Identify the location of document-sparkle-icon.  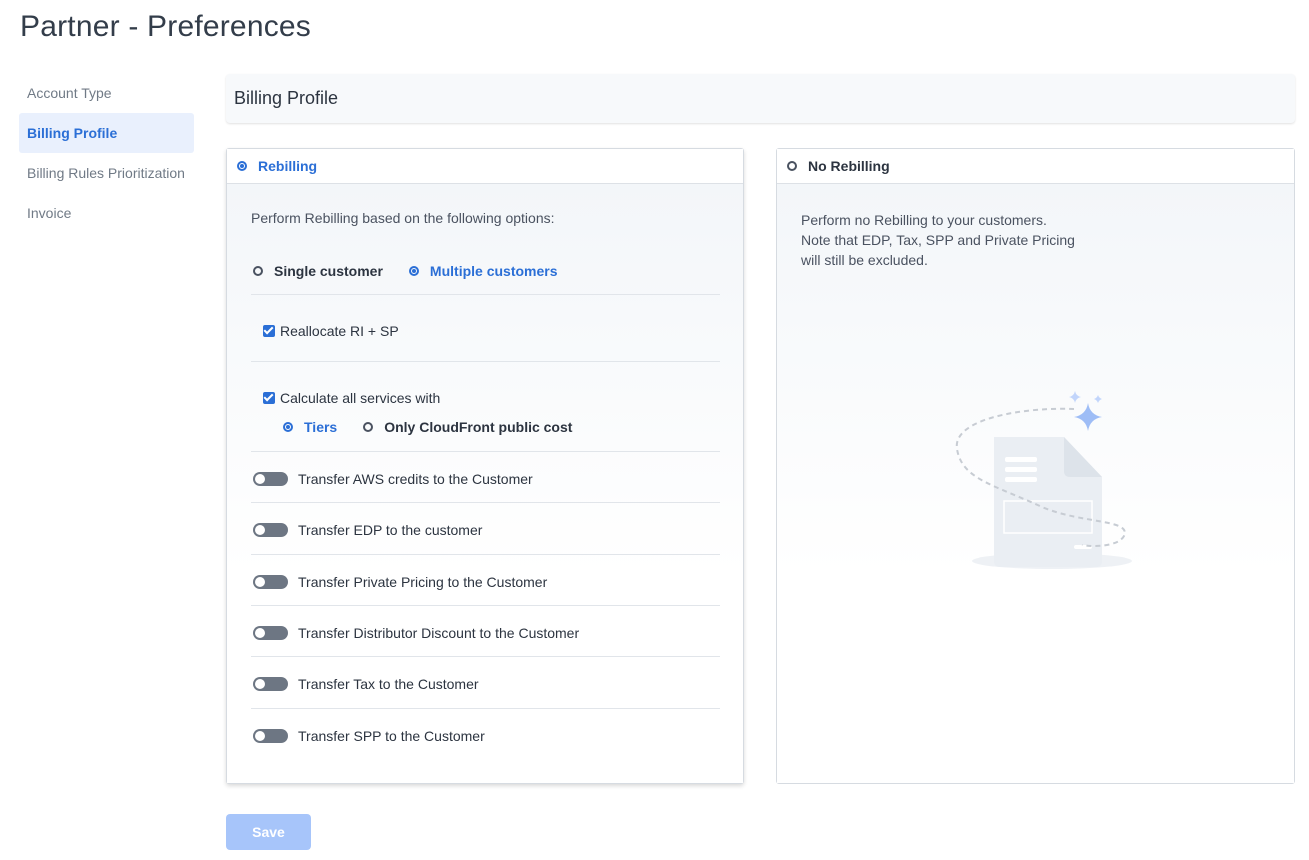
(1043, 480).